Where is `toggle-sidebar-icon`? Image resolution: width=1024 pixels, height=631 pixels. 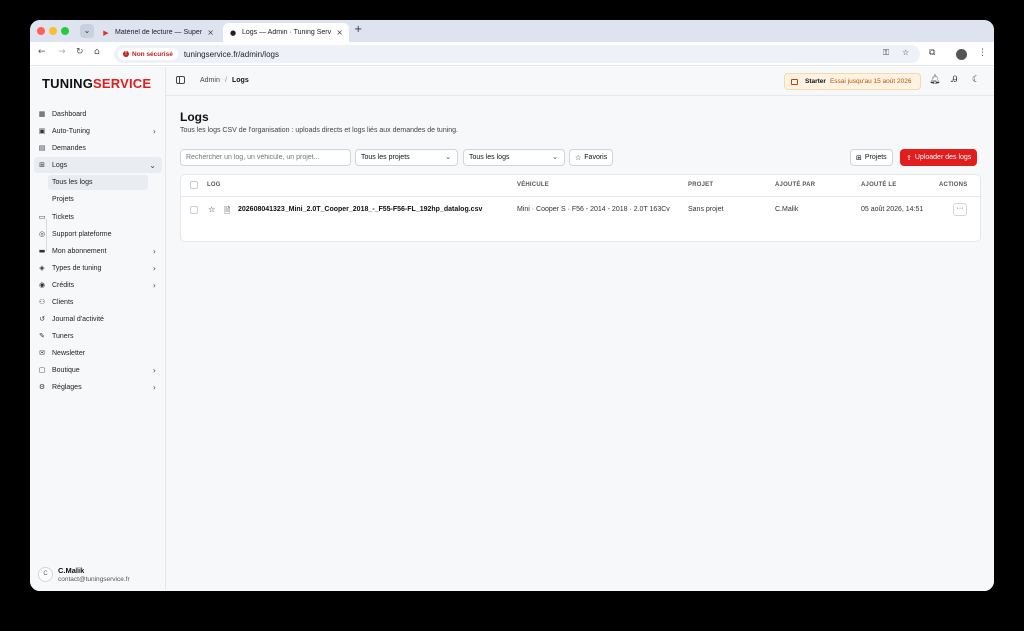 toggle-sidebar-icon is located at coordinates (180, 80).